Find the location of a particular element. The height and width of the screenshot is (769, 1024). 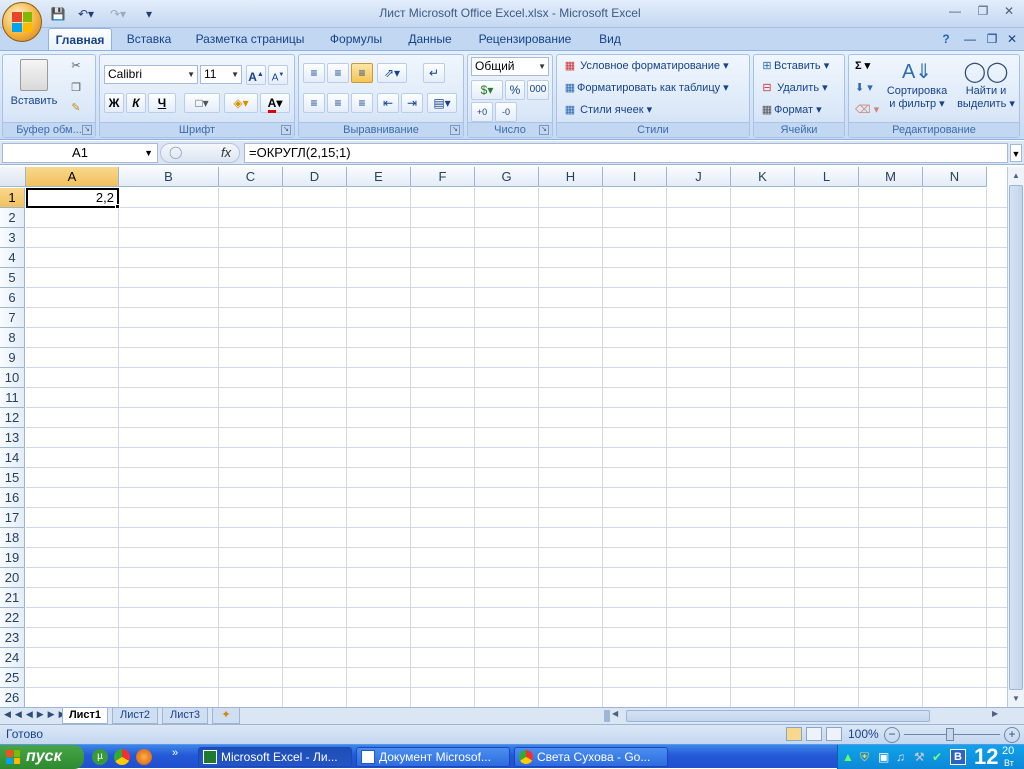

page-layout-view-icon is located at coordinates (814, 734).